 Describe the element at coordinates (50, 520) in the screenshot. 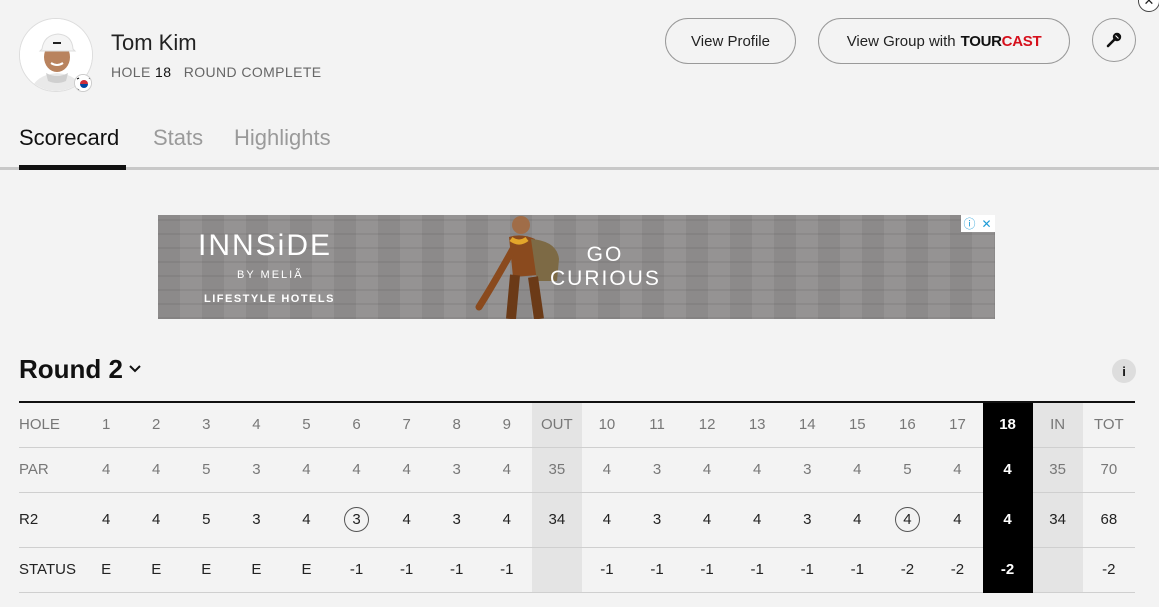

I see `row-label: R2` at that location.